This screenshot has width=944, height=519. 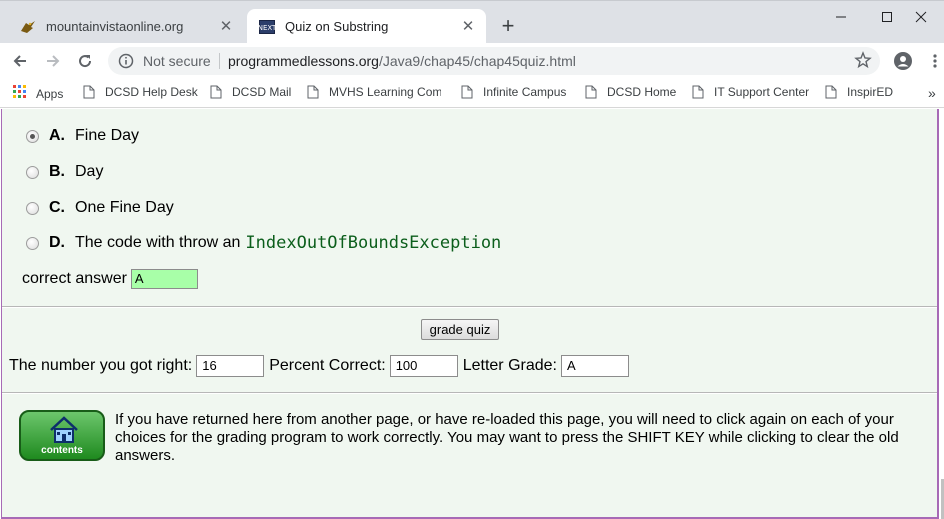 What do you see at coordinates (477, 61) in the screenshot?
I see `url-path: /Java9/chap45/chap45quiz.html` at bounding box center [477, 61].